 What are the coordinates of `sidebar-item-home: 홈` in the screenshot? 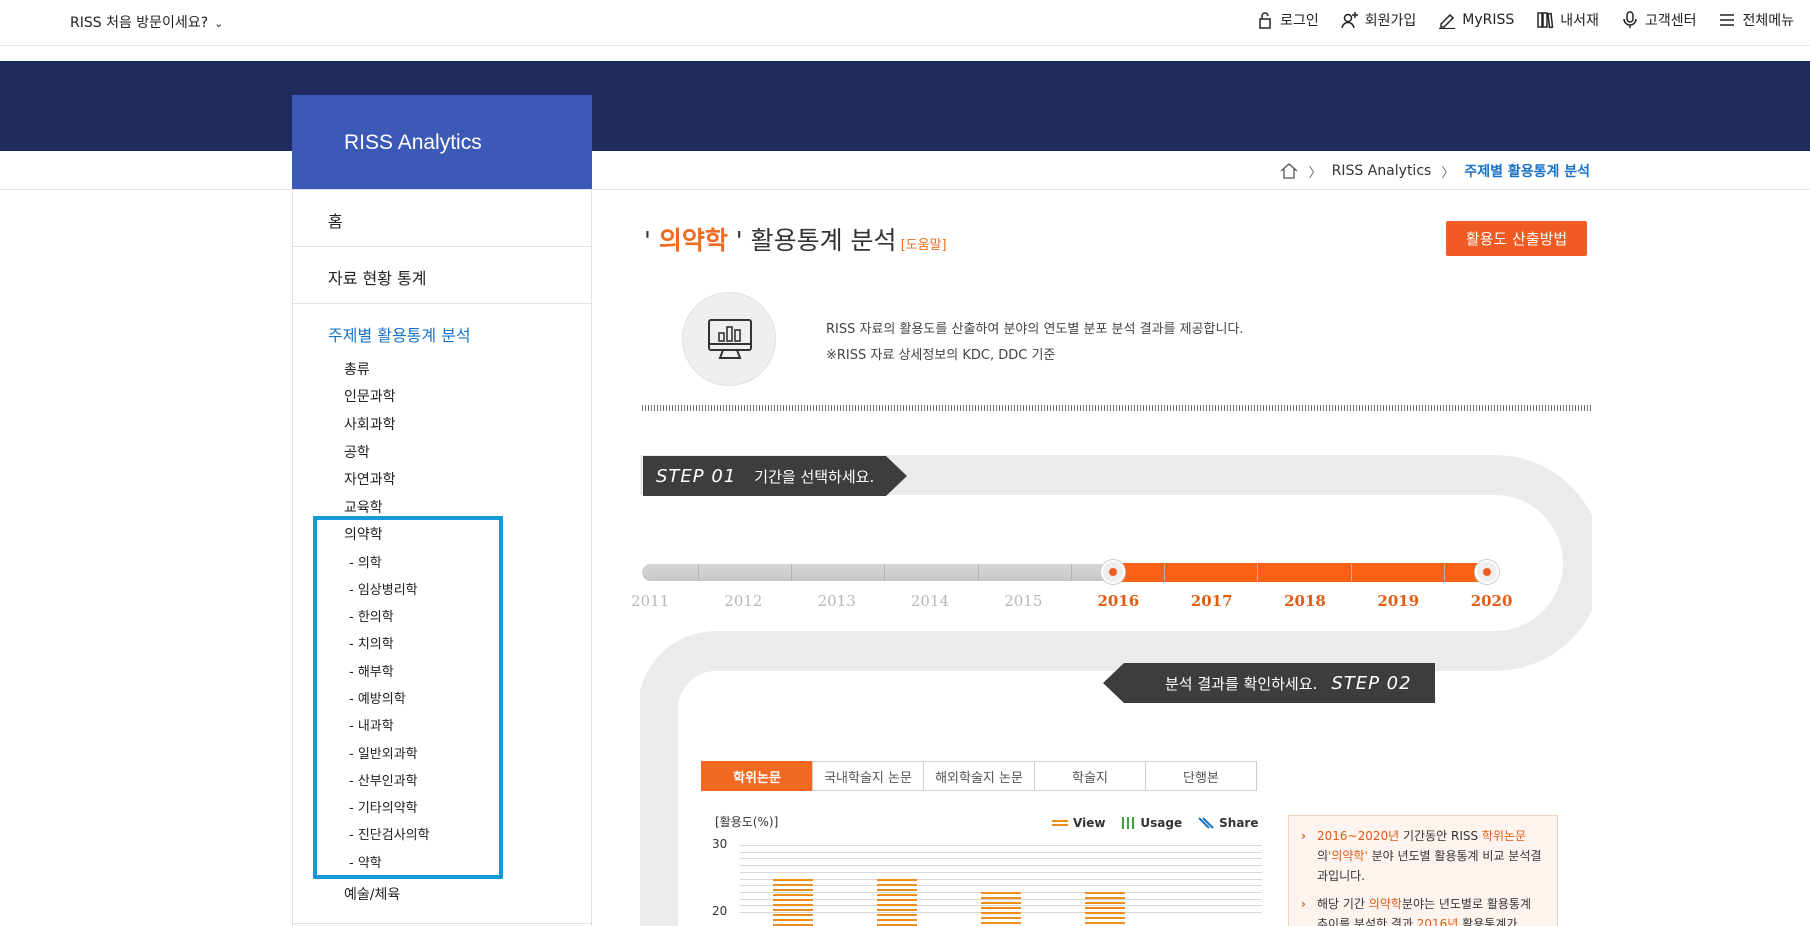 It's located at (442, 218).